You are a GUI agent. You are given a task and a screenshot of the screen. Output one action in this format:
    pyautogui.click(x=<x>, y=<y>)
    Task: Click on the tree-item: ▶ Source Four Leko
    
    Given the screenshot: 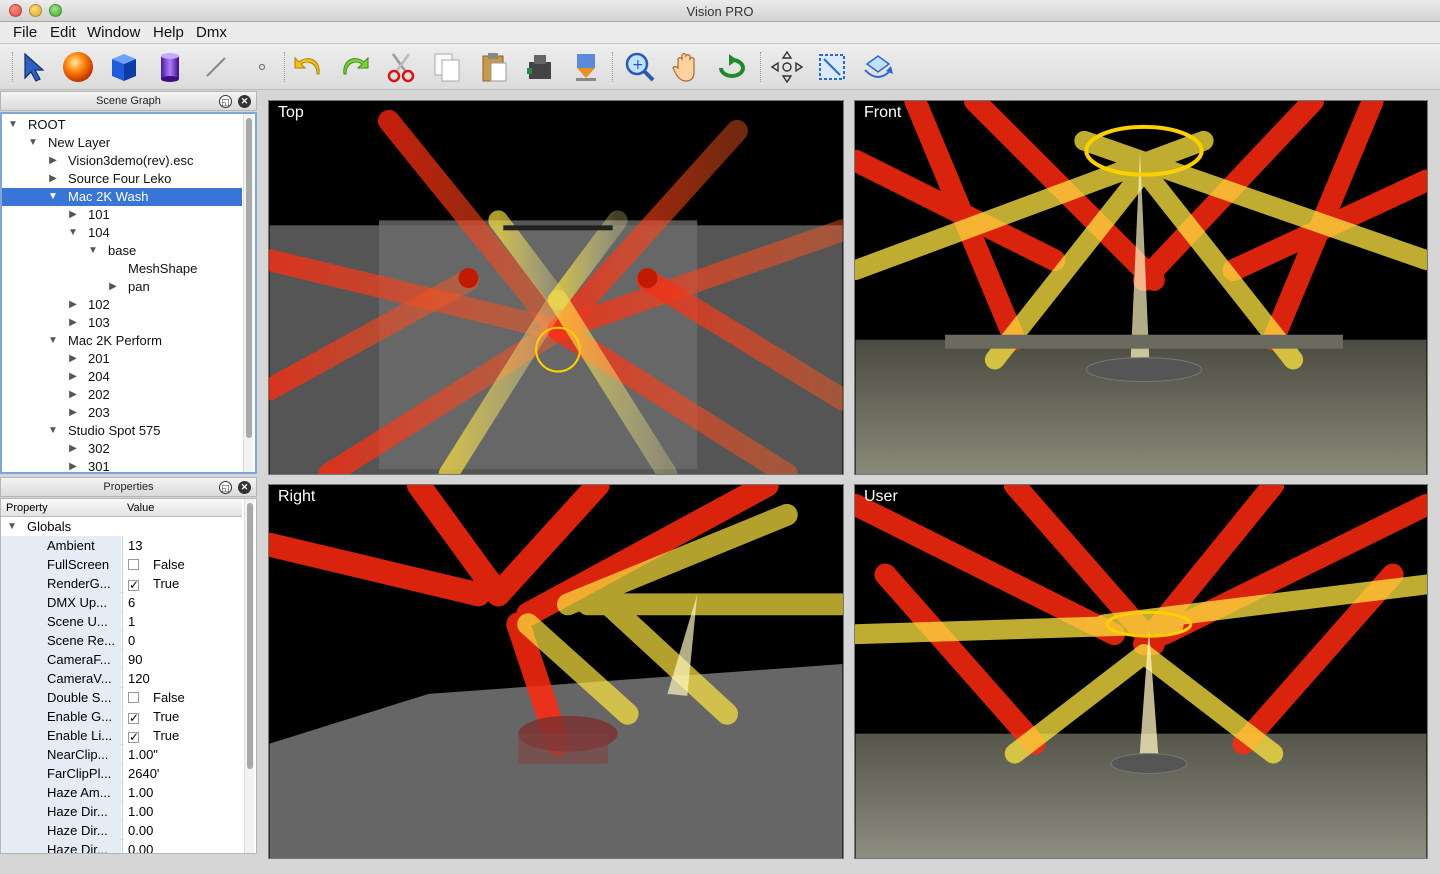 What is the action you would take?
    pyautogui.click(x=122, y=179)
    